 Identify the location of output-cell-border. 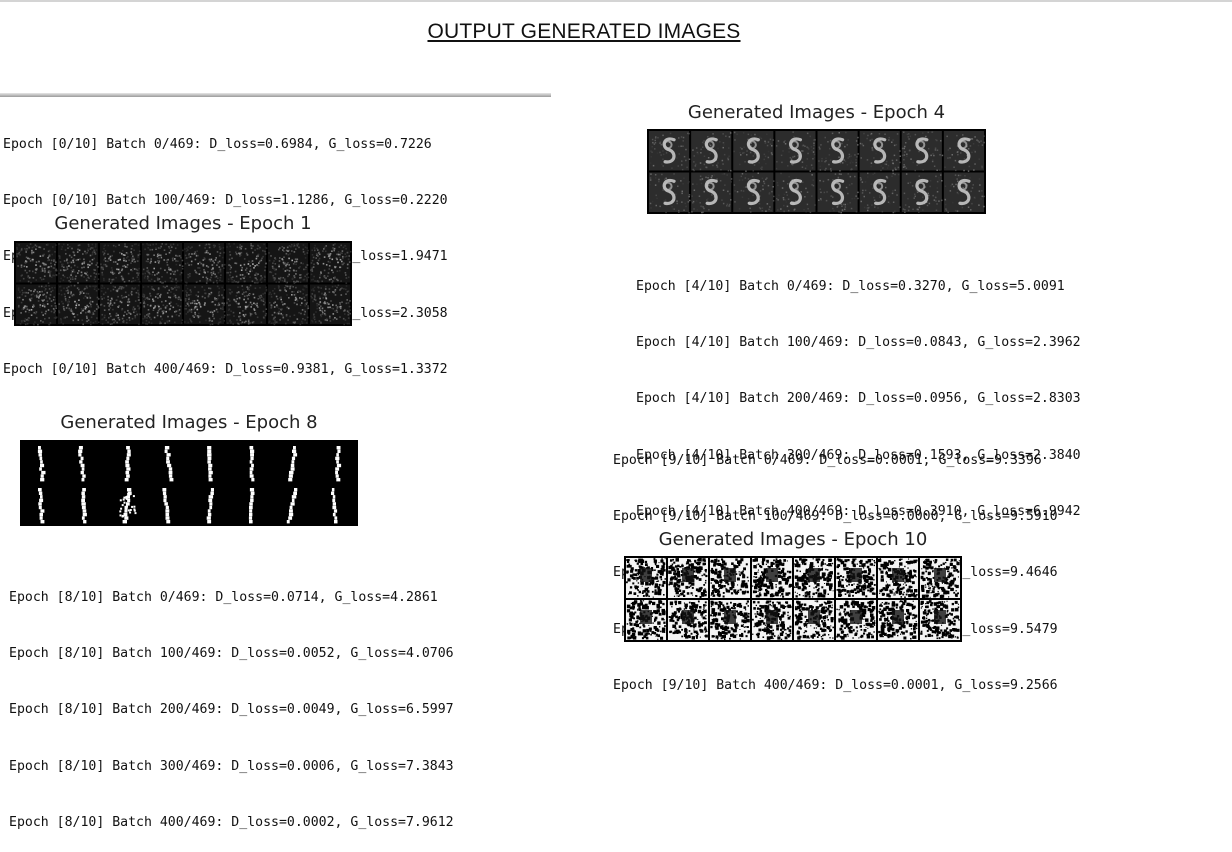
(275, 95).